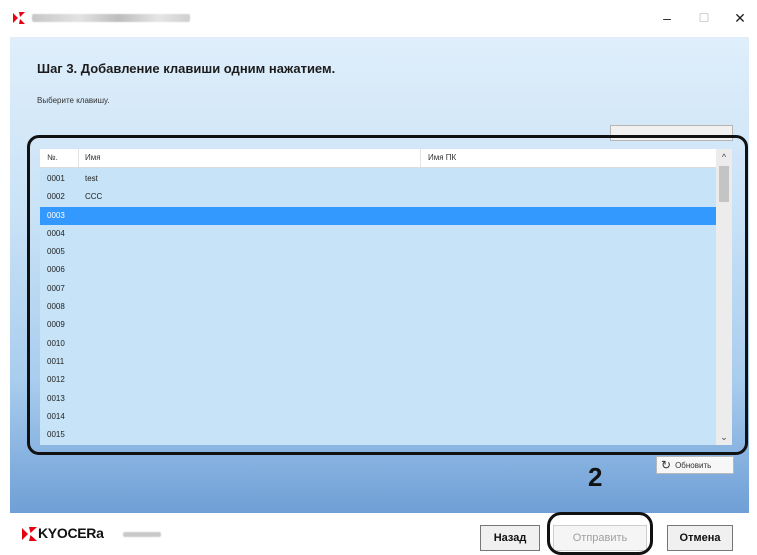 The width and height of the screenshot is (757, 555). What do you see at coordinates (111, 18) in the screenshot?
I see `window-title-redacted` at bounding box center [111, 18].